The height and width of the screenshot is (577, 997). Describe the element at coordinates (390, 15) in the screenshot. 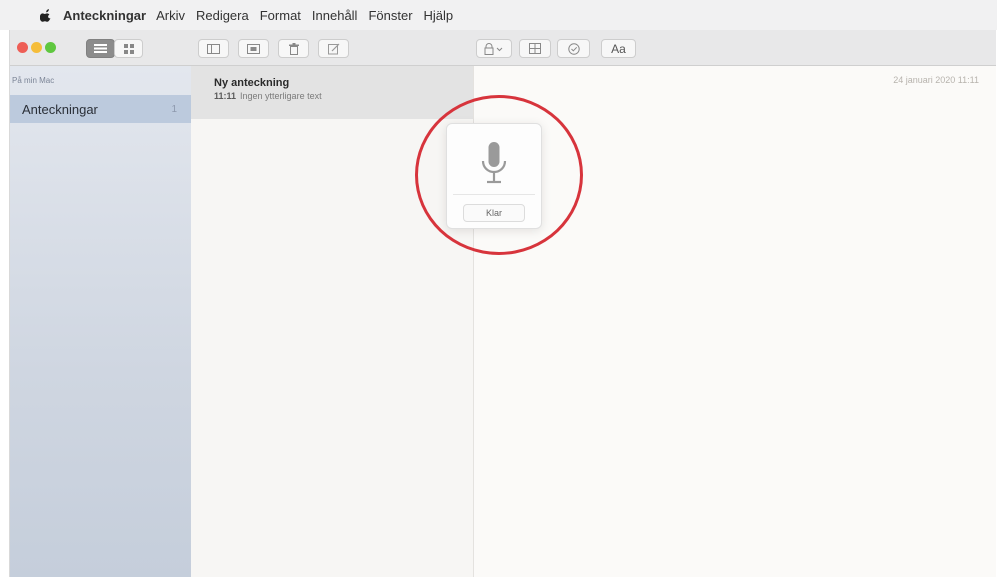

I see `menu-fonster: Fönster` at that location.